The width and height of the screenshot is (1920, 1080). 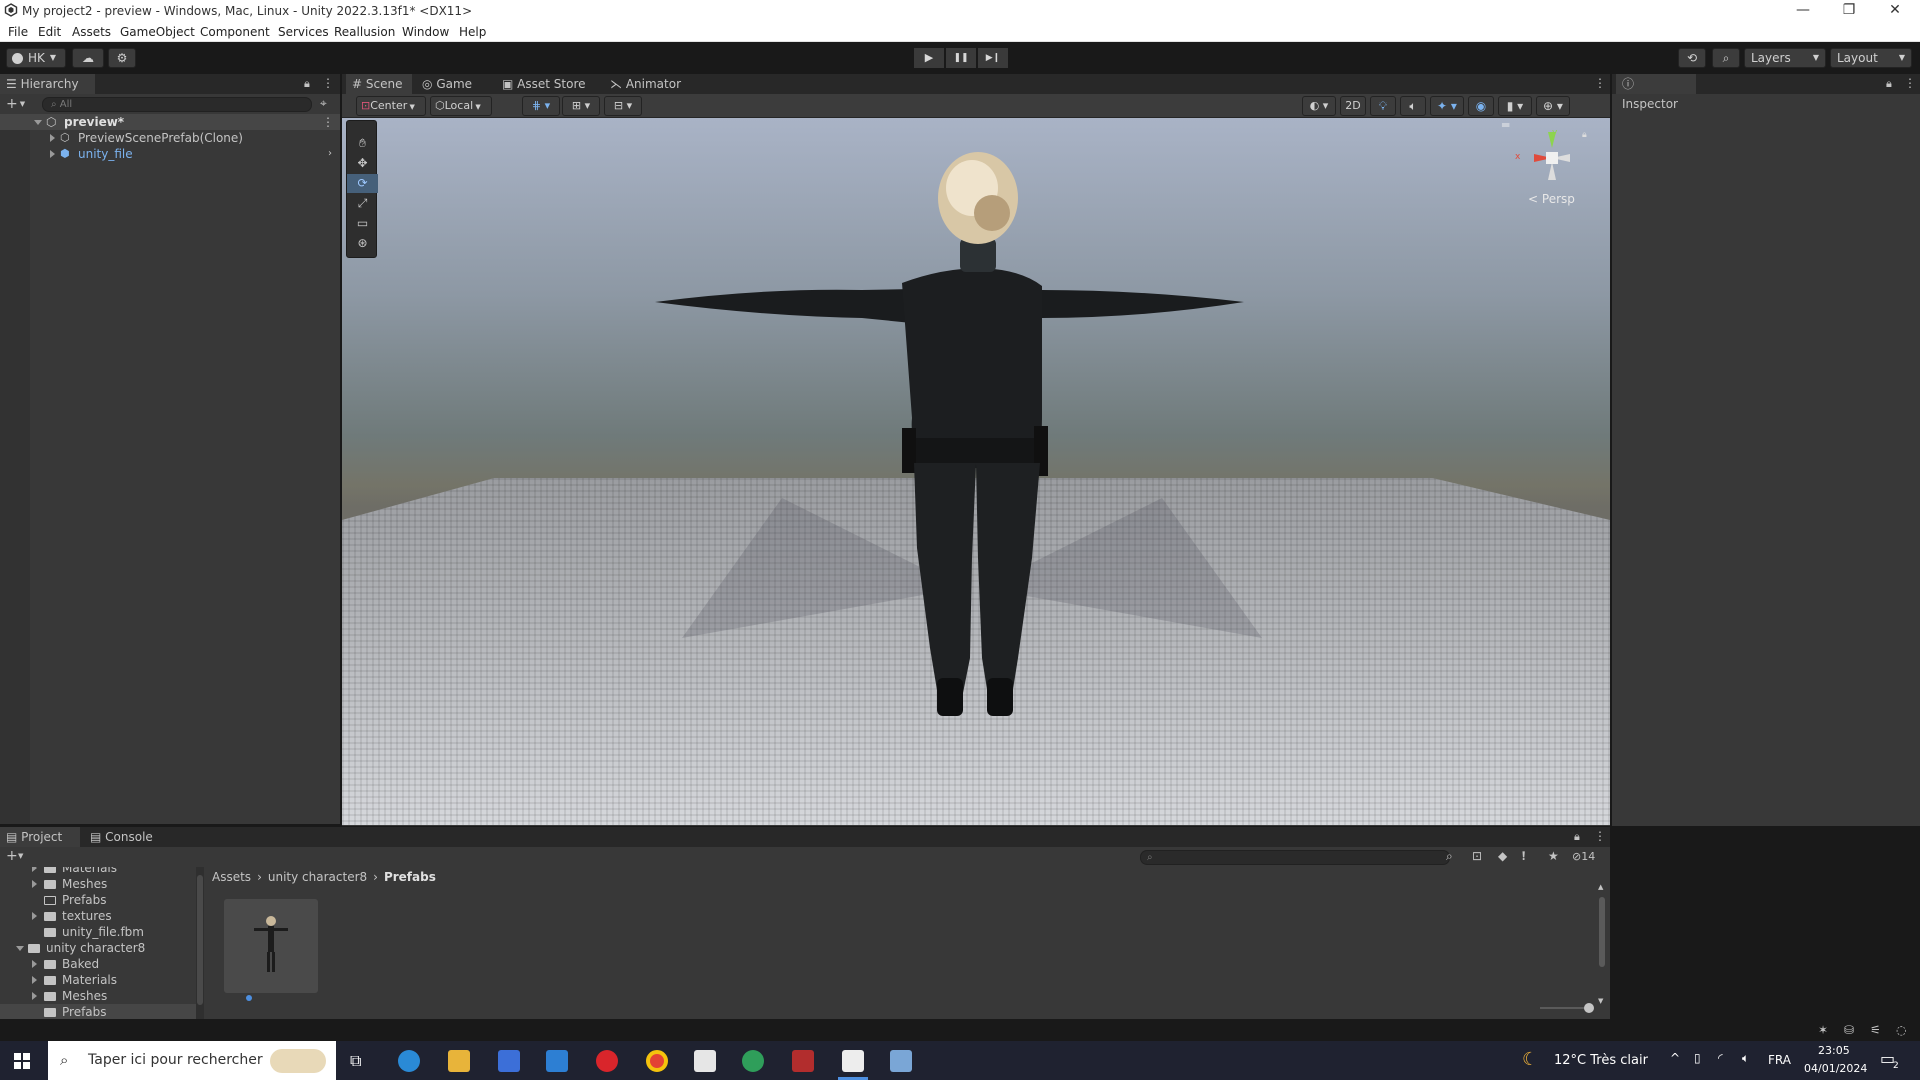 What do you see at coordinates (18, 32) in the screenshot?
I see `menu-file: File` at bounding box center [18, 32].